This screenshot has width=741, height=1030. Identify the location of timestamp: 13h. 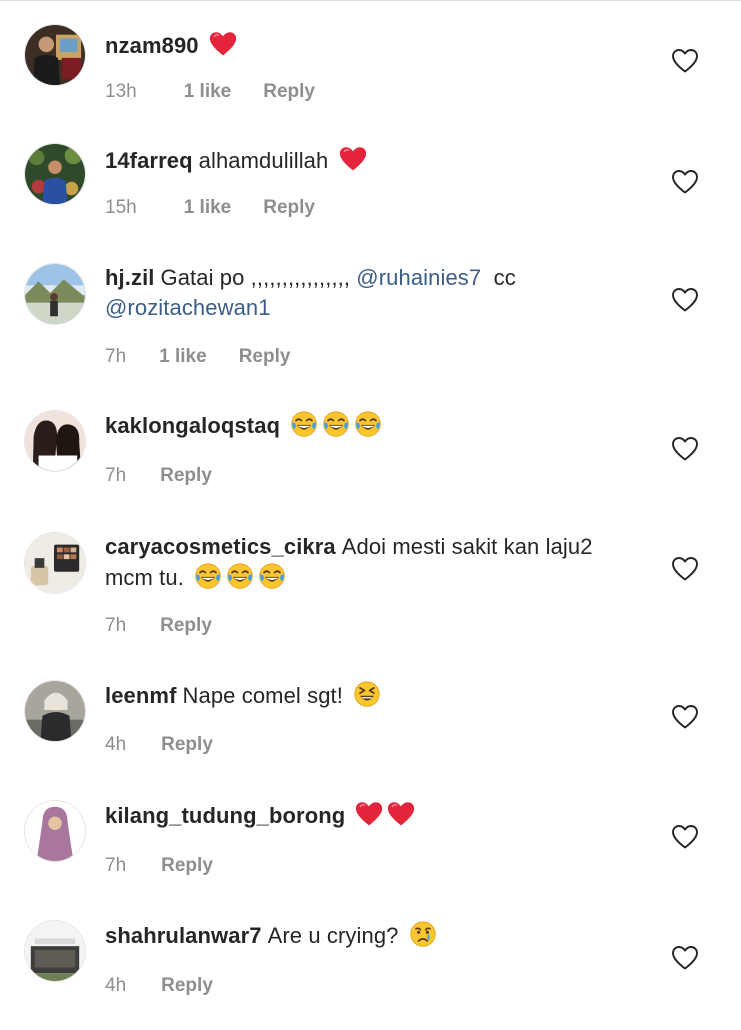
(121, 91).